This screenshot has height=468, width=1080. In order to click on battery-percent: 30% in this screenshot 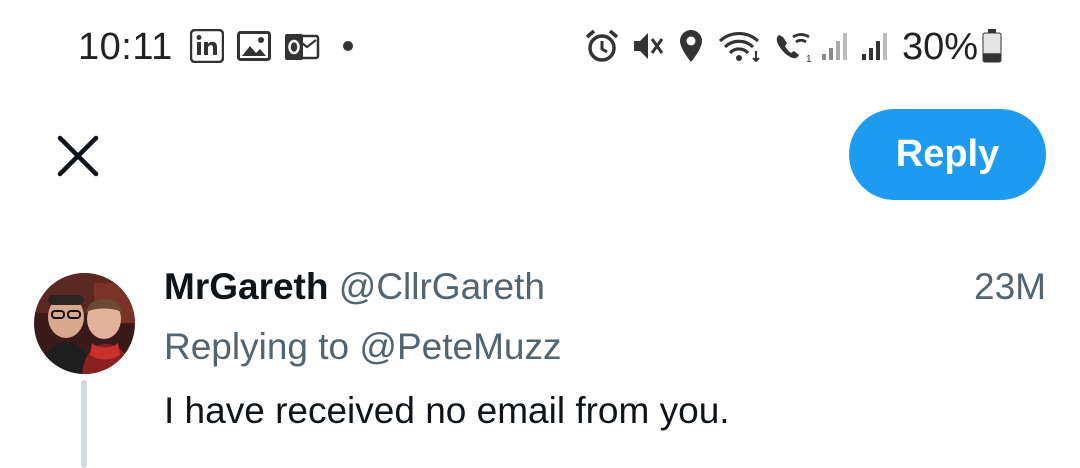, I will do `click(940, 47)`.